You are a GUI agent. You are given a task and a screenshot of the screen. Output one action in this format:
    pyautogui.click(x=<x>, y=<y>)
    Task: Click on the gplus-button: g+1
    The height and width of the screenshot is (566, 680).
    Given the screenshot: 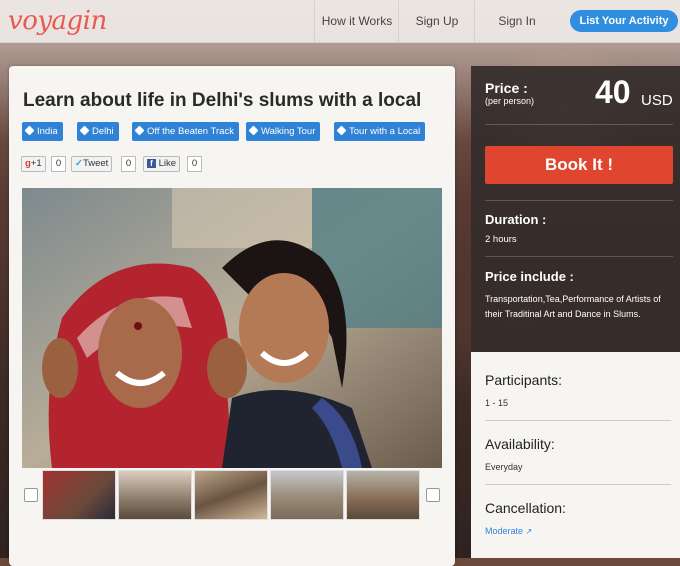 What is the action you would take?
    pyautogui.click(x=33, y=164)
    